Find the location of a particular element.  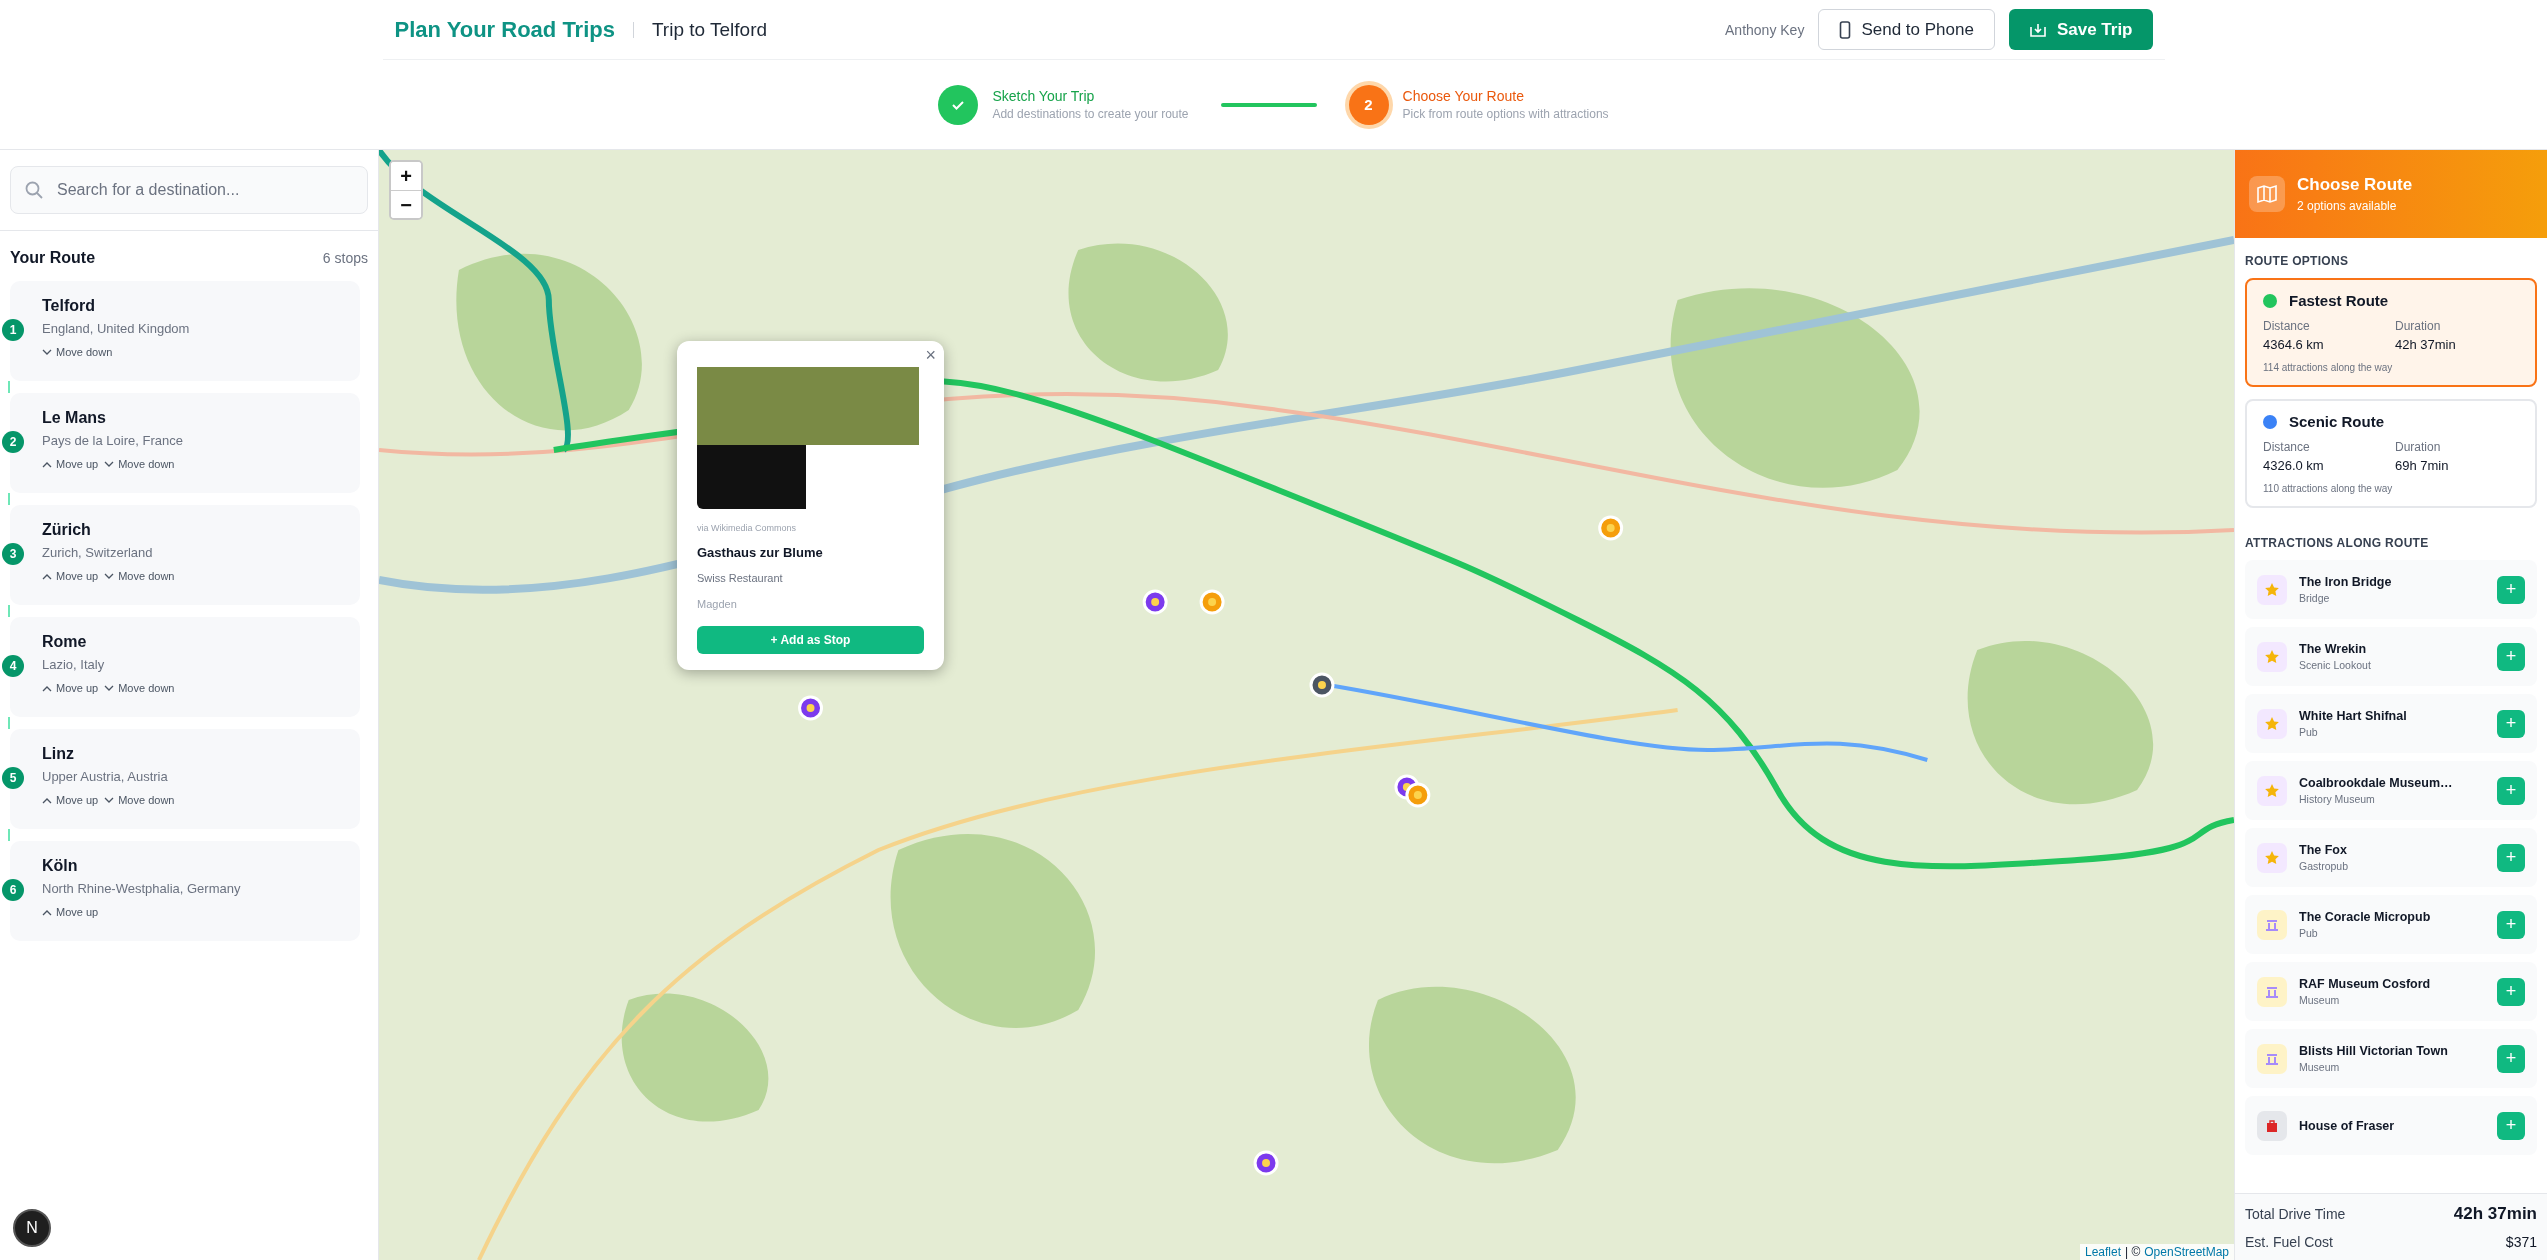

route-option-card: Fastest Route Distance Duration 4364.6 km 42h 37min 114 attractions along the way is located at coordinates (2391, 332).